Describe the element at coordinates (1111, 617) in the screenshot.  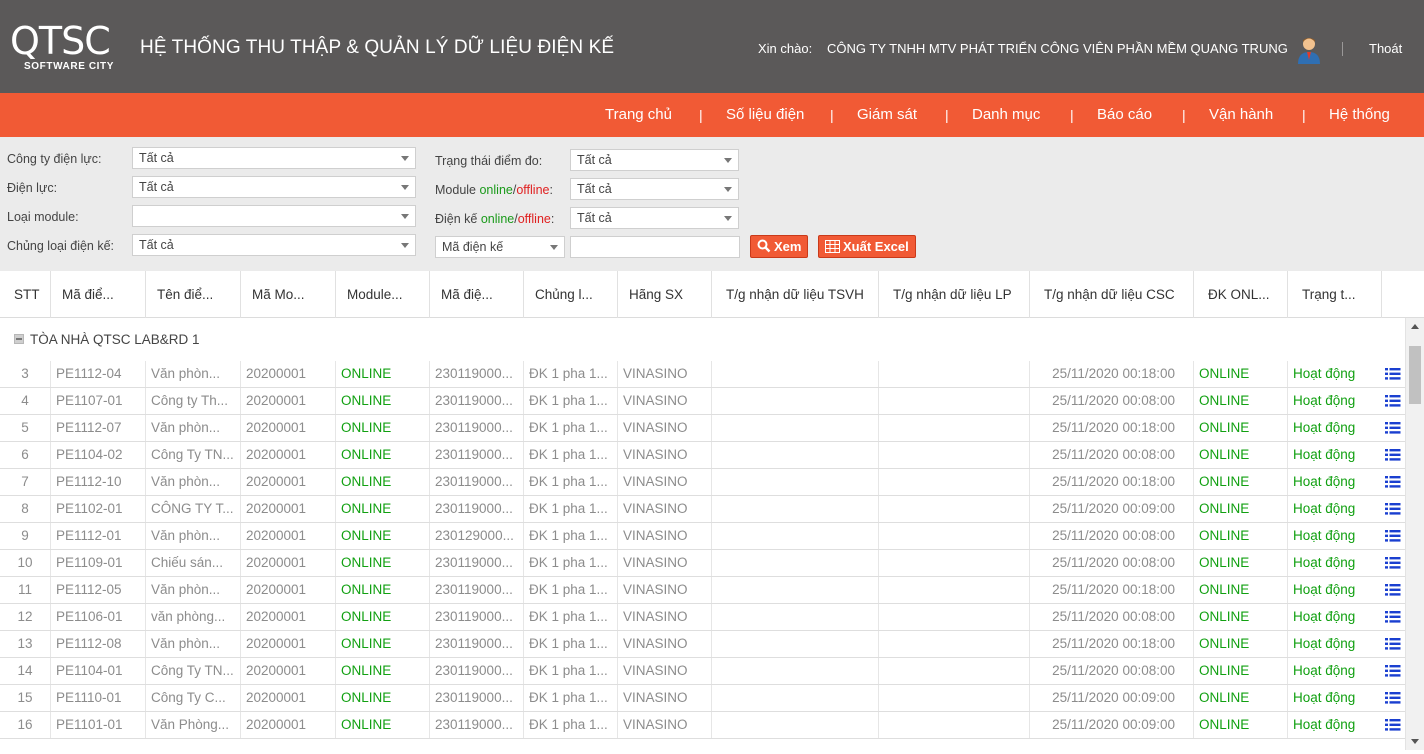
I see `cell-csc-time: 25/11/2020 00:08:00` at that location.